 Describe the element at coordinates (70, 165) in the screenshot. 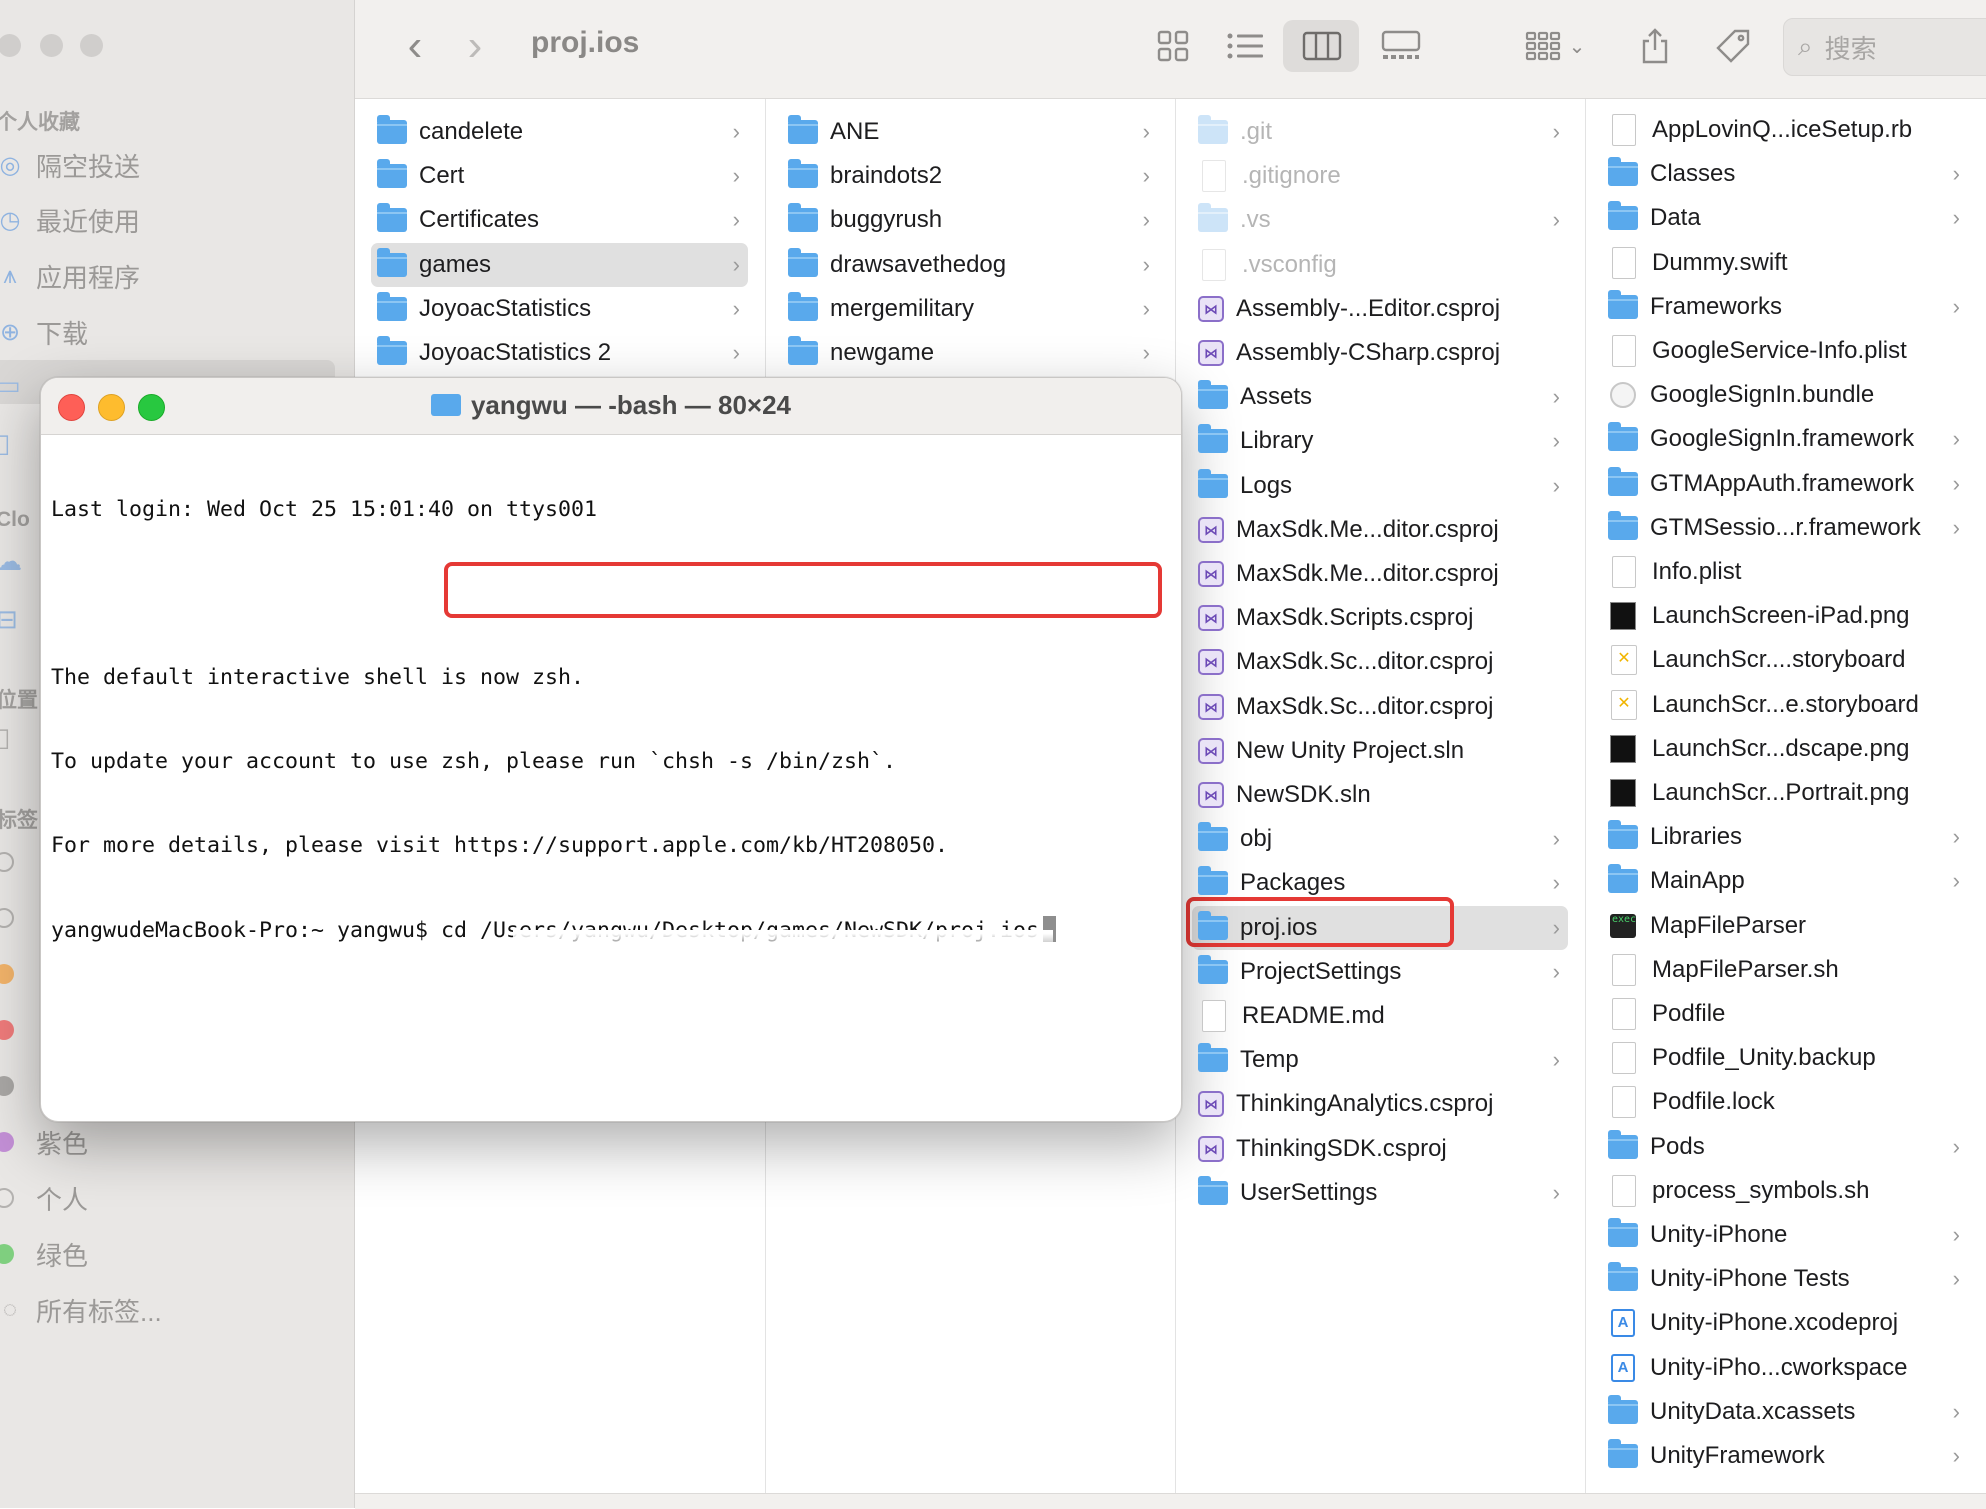

I see `sidebar-item-airdrop: ◎ 隔空投送` at that location.